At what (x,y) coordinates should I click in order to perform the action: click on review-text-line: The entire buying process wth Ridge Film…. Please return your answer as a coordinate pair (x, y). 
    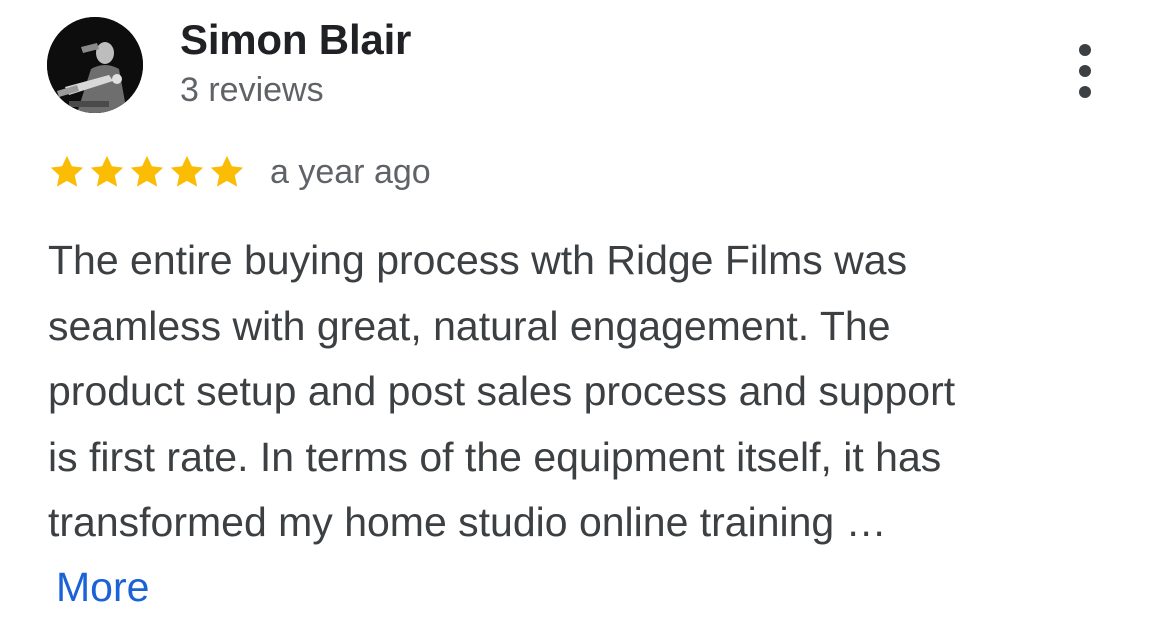
    Looking at the image, I should click on (478, 260).